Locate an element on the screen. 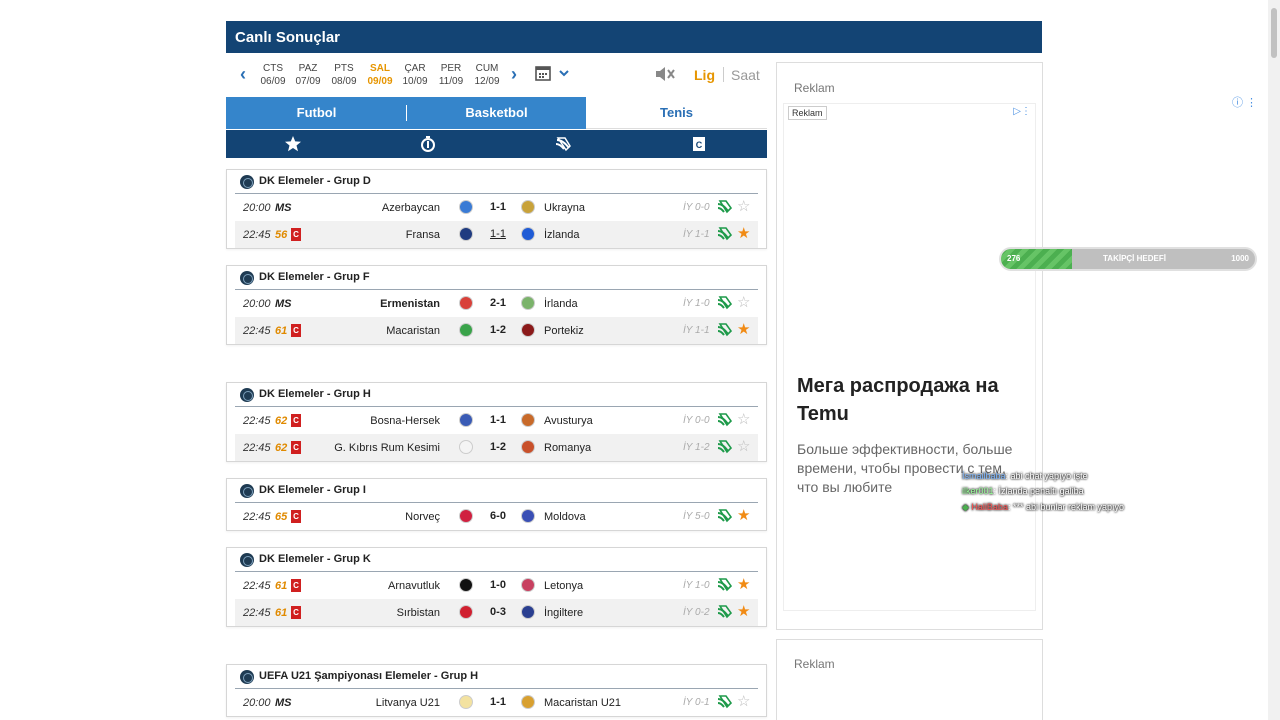  date-item: PAZ 07/09 is located at coordinates (308, 75).